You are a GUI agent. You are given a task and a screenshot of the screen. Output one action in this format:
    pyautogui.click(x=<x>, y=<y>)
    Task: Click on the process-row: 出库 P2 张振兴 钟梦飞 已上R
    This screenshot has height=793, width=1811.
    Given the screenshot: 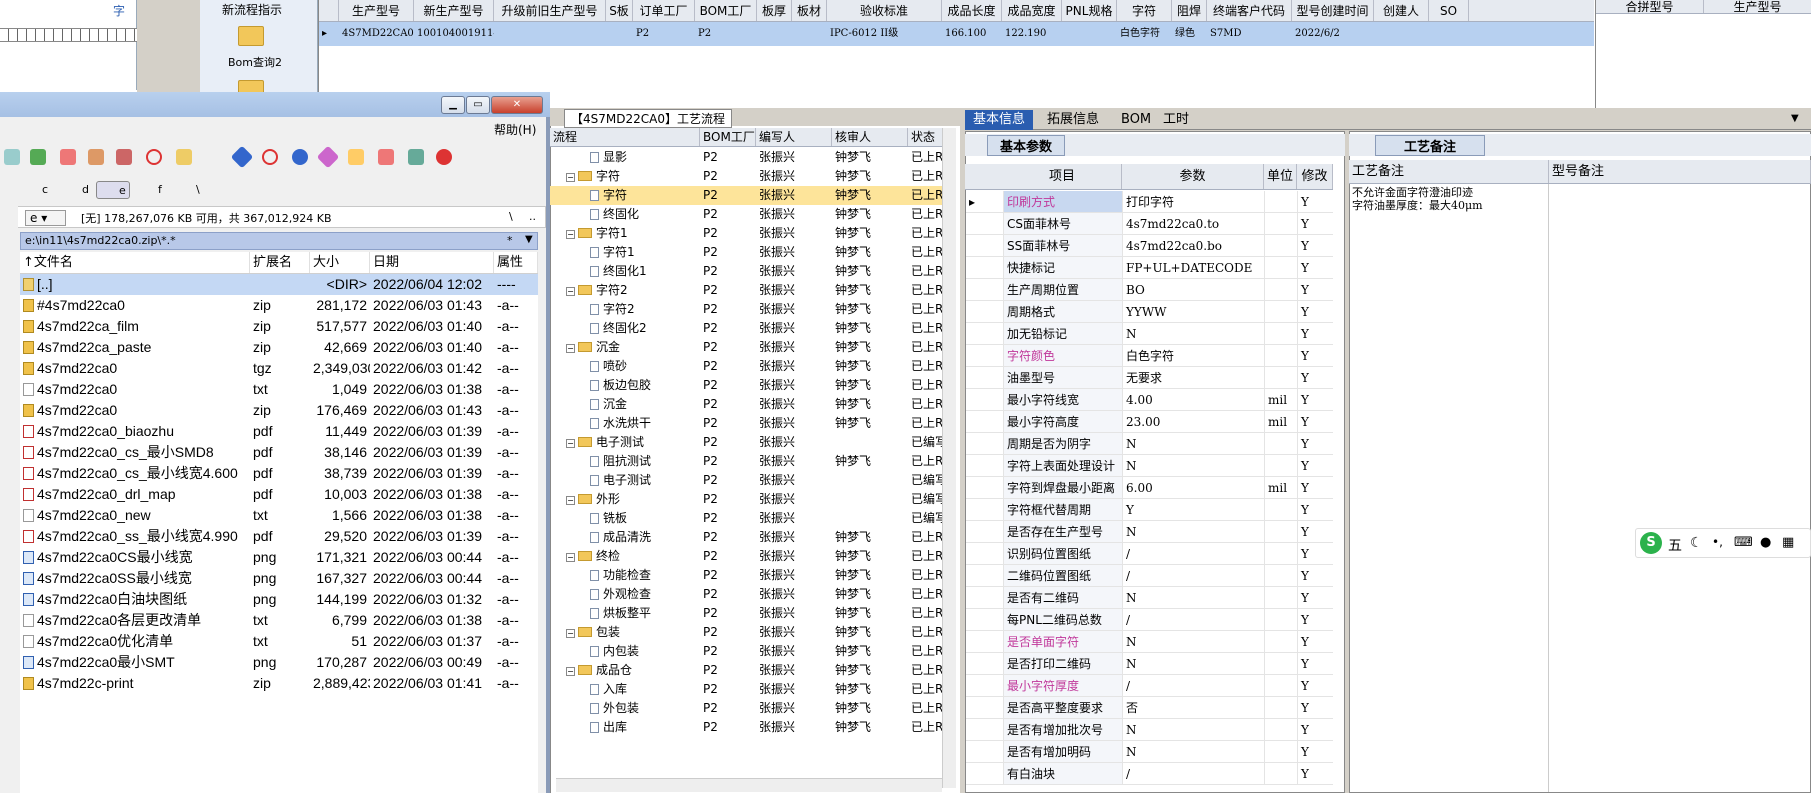 What is the action you would take?
    pyautogui.click(x=746, y=727)
    